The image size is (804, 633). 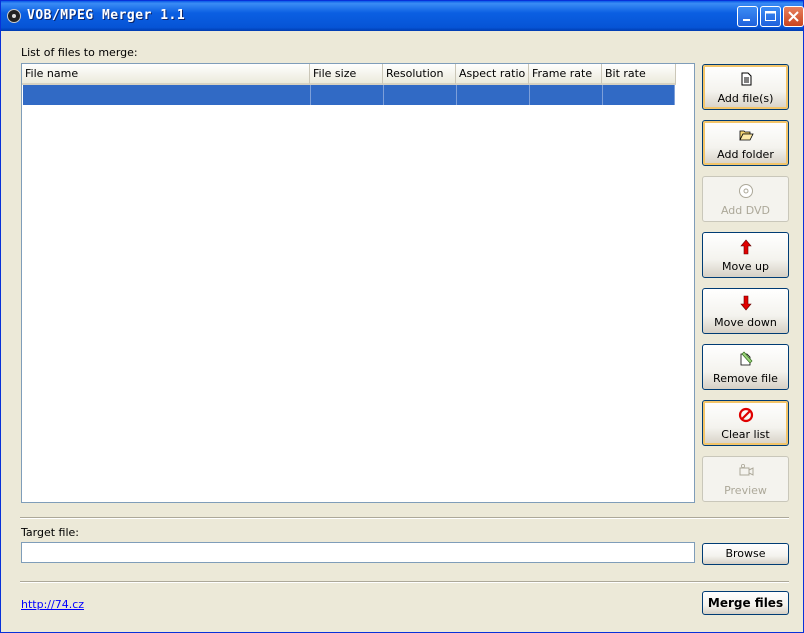 What do you see at coordinates (79, 52) in the screenshot?
I see `file-list-label: List of files to merge:` at bounding box center [79, 52].